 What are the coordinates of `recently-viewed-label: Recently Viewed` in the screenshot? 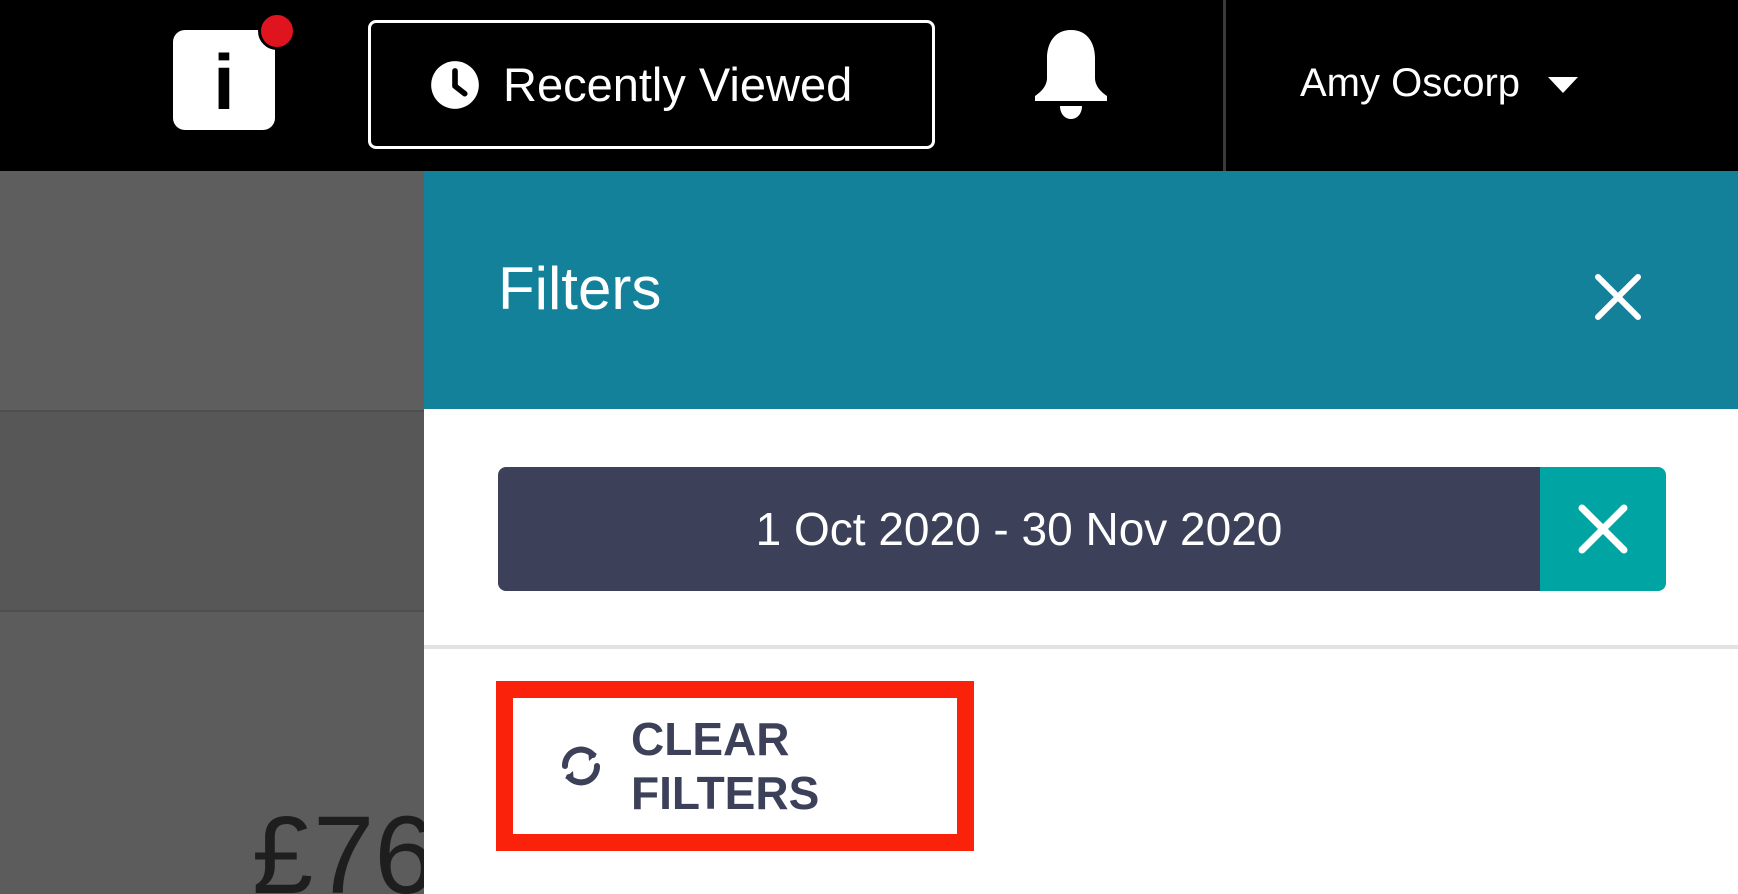 It's located at (678, 84).